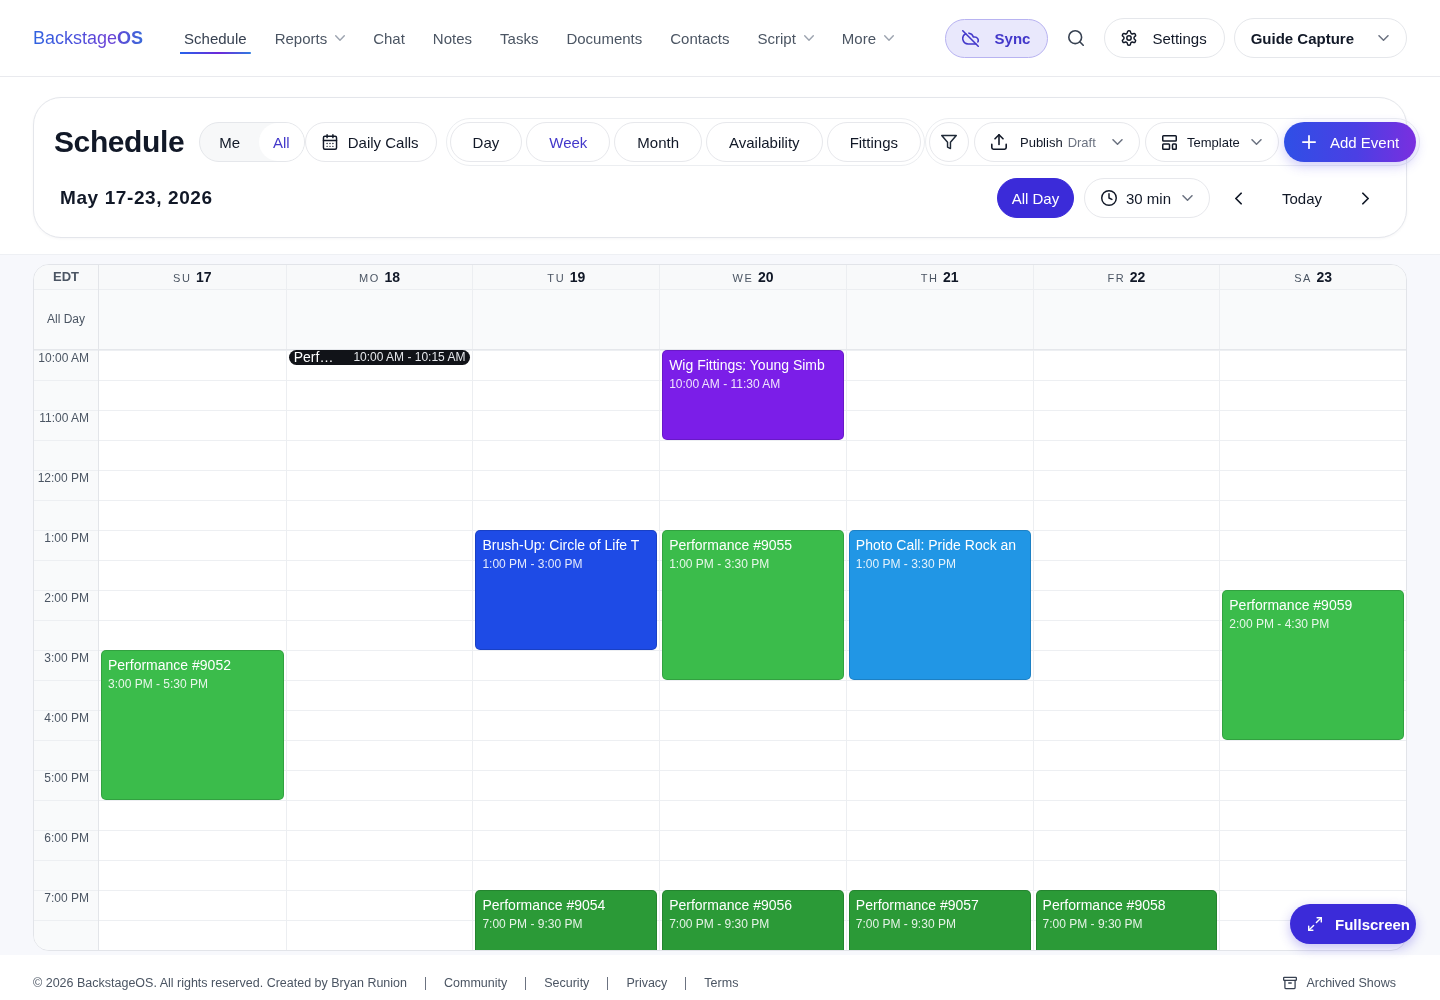 The height and width of the screenshot is (1000, 1440). Describe the element at coordinates (999, 142) in the screenshot. I see `upload-icon` at that location.